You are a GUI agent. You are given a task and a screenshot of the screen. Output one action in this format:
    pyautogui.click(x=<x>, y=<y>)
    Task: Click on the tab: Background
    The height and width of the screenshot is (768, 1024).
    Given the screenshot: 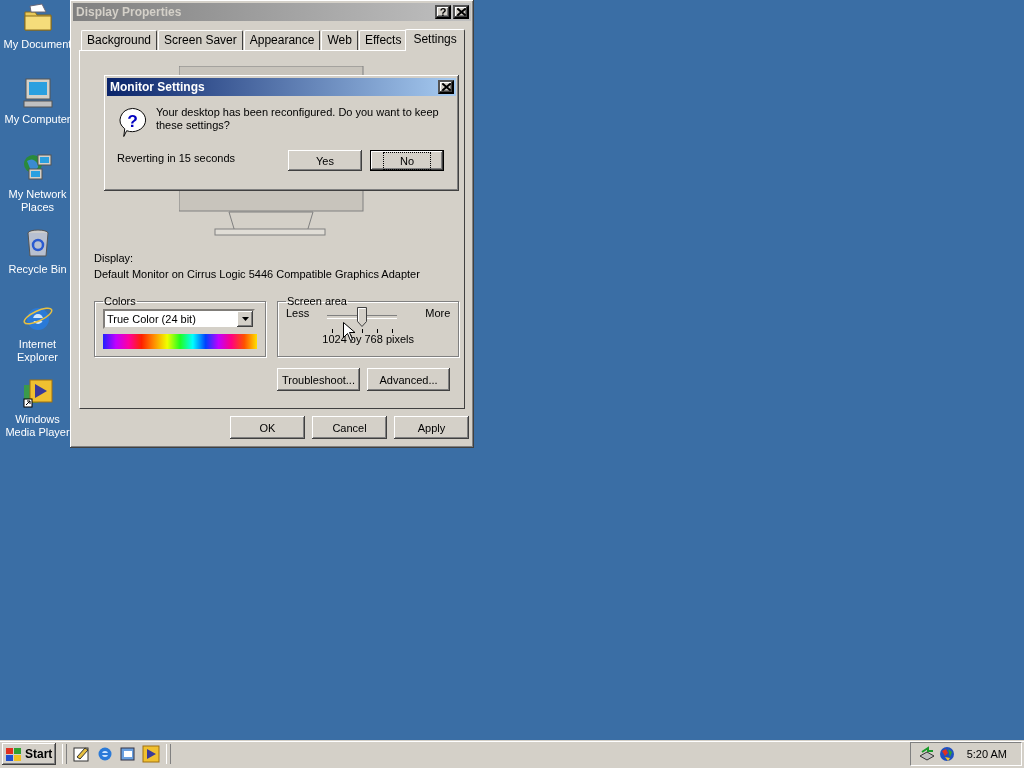 What is the action you would take?
    pyautogui.click(x=119, y=40)
    